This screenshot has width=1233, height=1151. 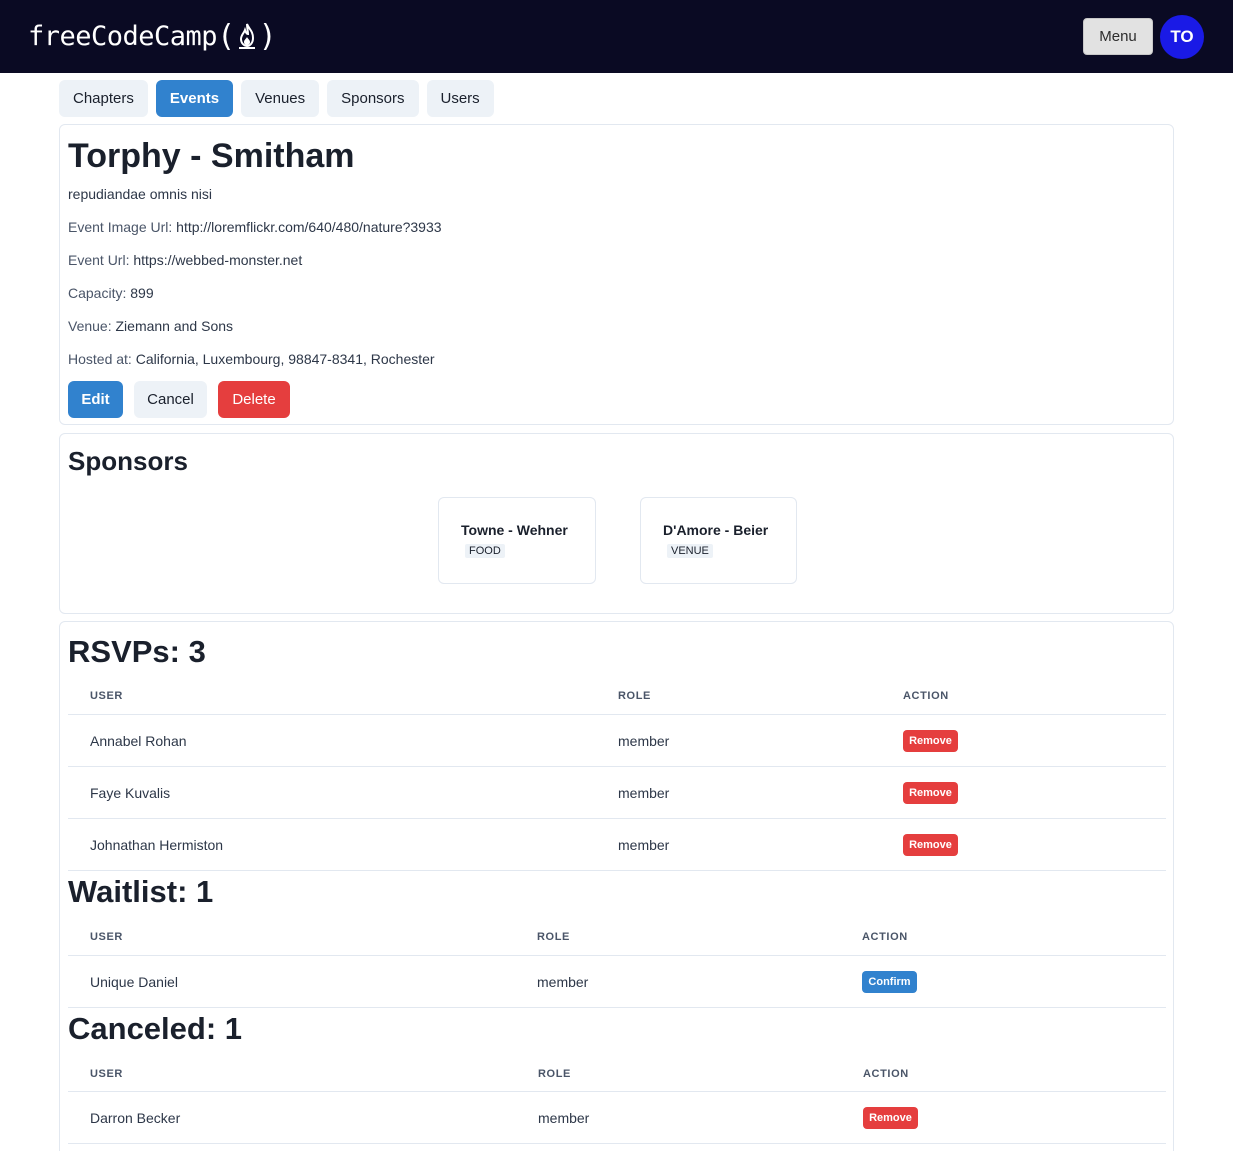 What do you see at coordinates (103, 98) in the screenshot?
I see `tab-chapters: Chapters` at bounding box center [103, 98].